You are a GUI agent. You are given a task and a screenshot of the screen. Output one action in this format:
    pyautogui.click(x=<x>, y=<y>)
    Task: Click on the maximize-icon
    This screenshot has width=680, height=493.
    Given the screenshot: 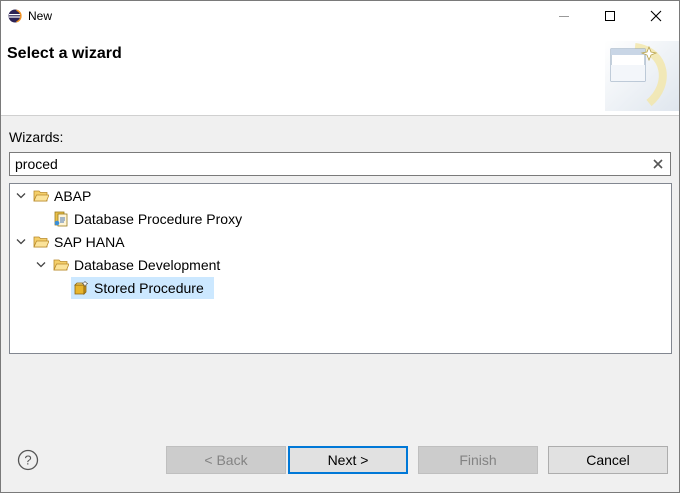 What is the action you would take?
    pyautogui.click(x=610, y=16)
    